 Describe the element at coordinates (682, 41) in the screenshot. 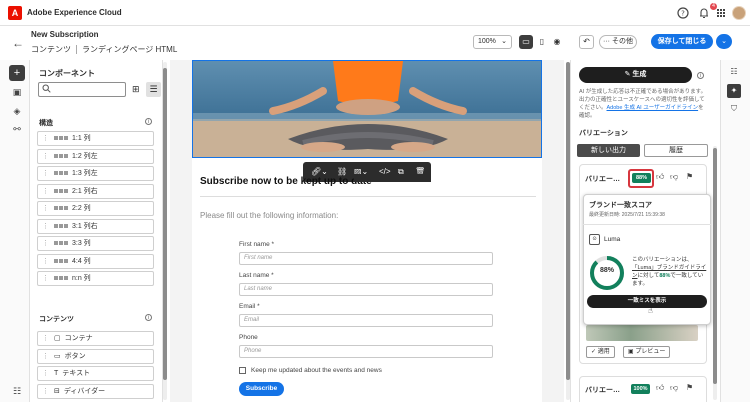

I see `save-and-close-button: 保存して閉じる` at that location.